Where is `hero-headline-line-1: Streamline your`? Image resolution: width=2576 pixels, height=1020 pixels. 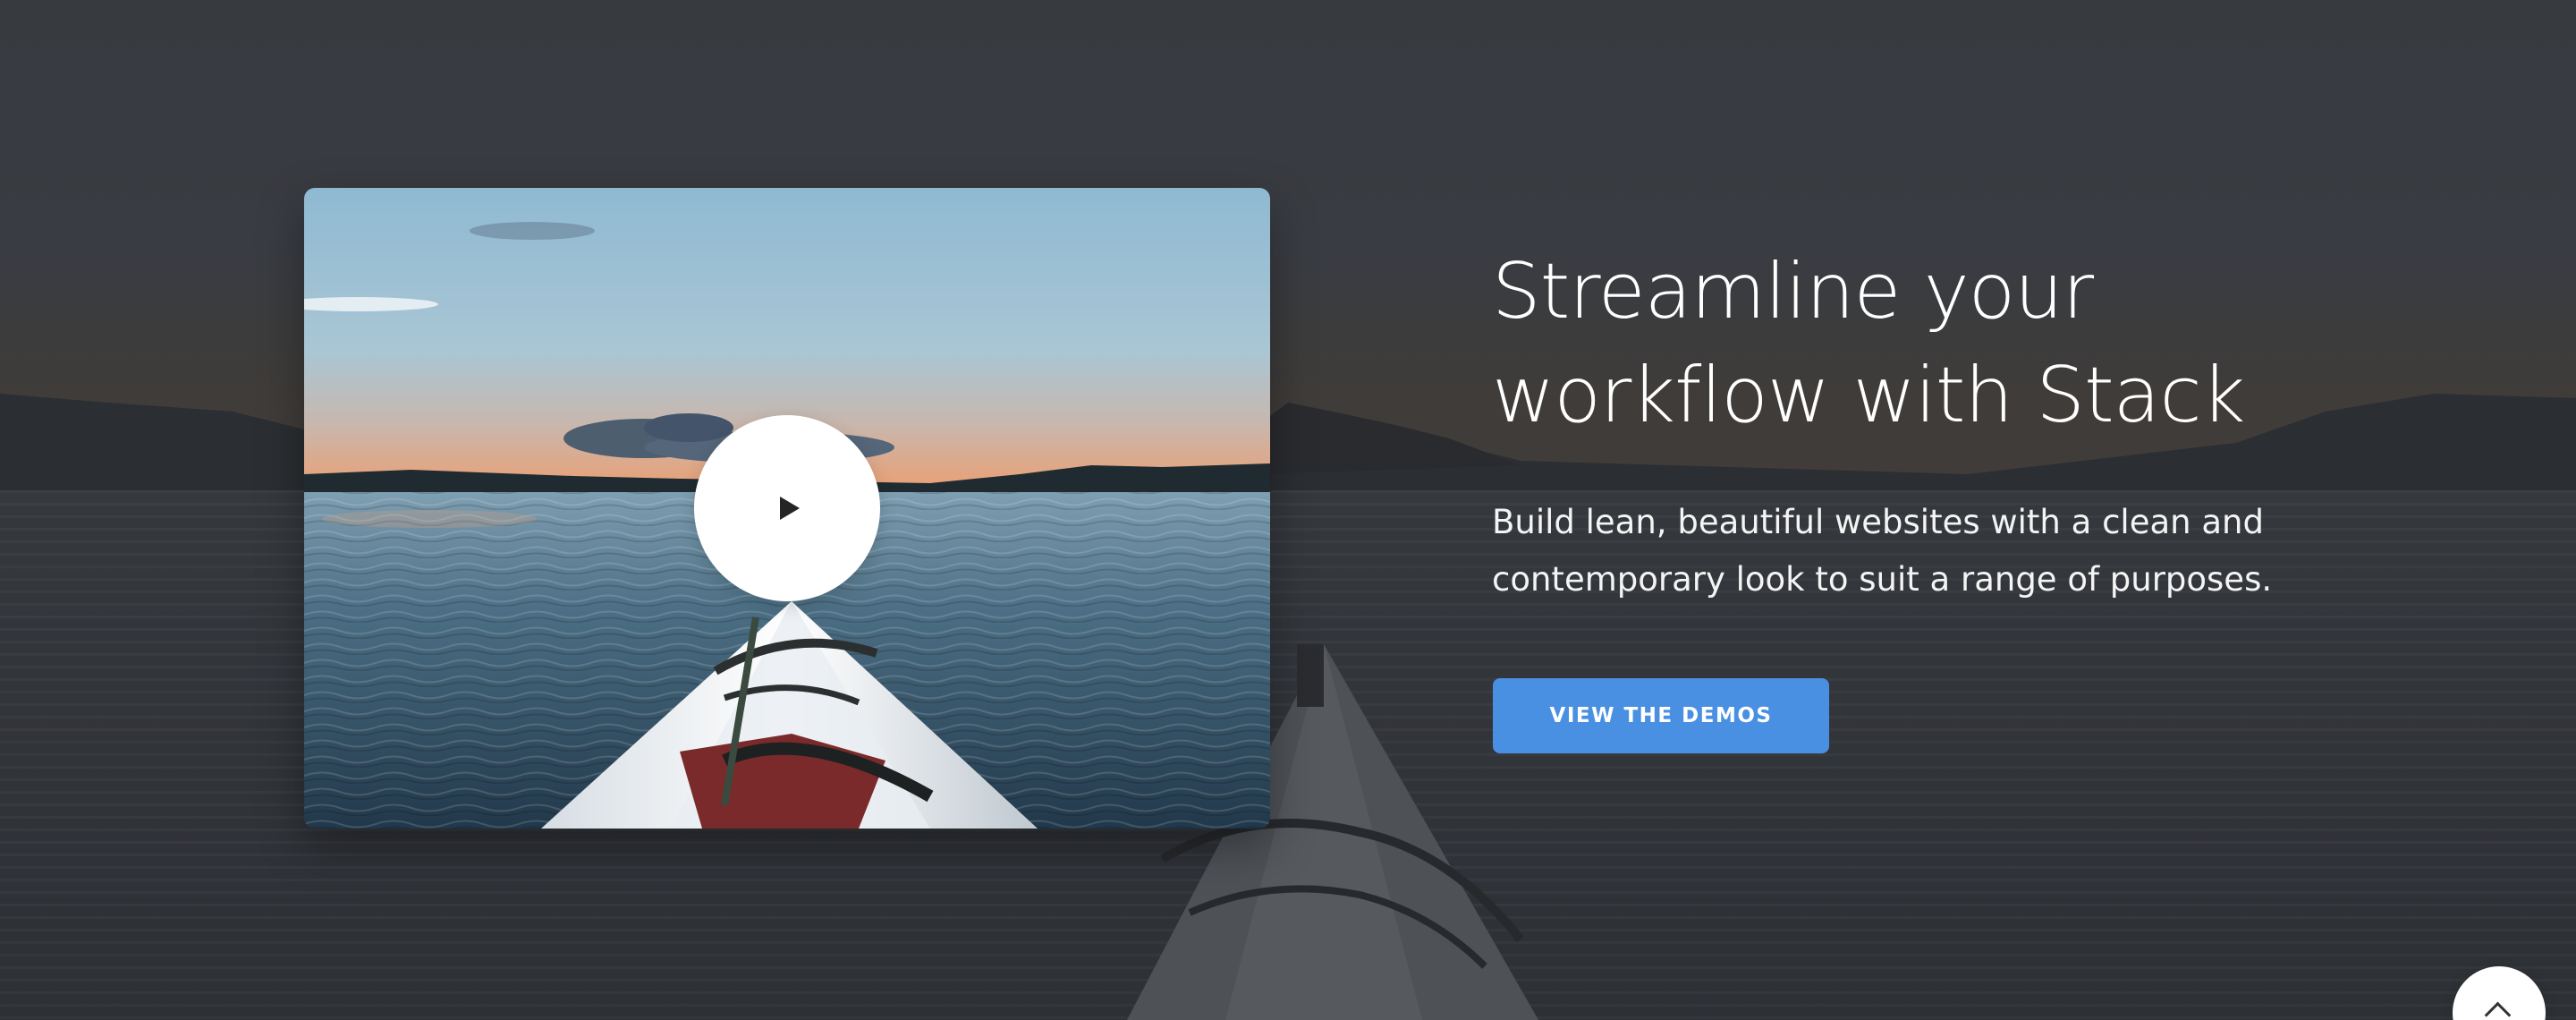
hero-headline-line-1: Streamline your is located at coordinates (1793, 291).